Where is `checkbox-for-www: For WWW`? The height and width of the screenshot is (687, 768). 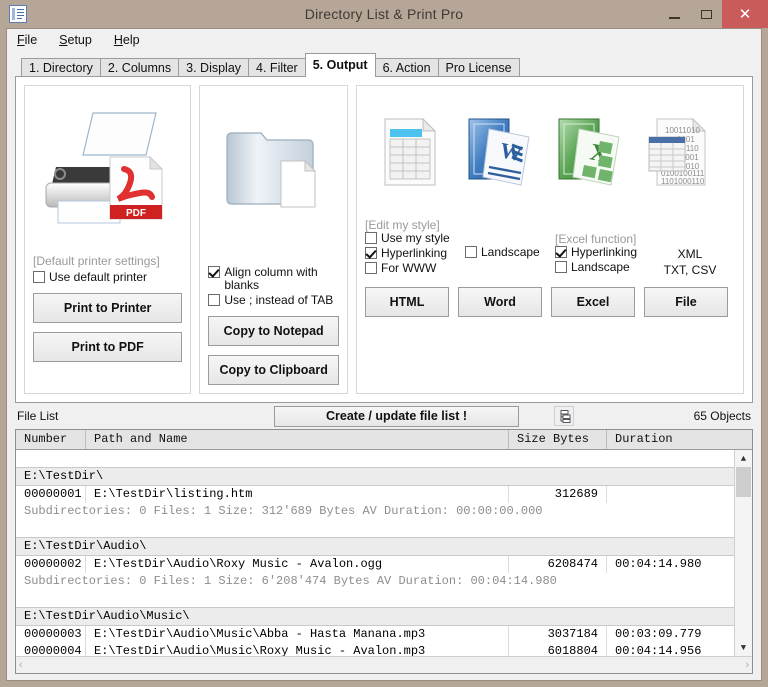 checkbox-for-www: For WWW is located at coordinates (415, 268).